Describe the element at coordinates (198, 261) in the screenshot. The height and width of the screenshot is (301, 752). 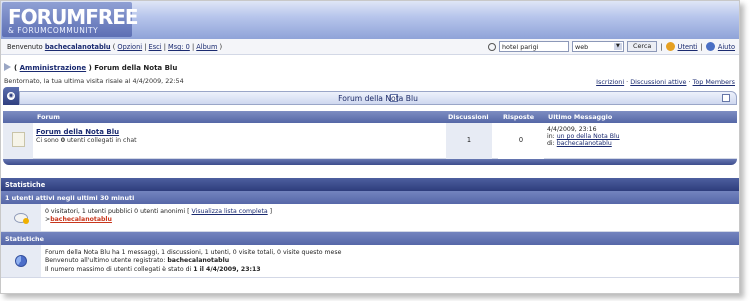
I see `newest-user: bachecalanotablu` at that location.